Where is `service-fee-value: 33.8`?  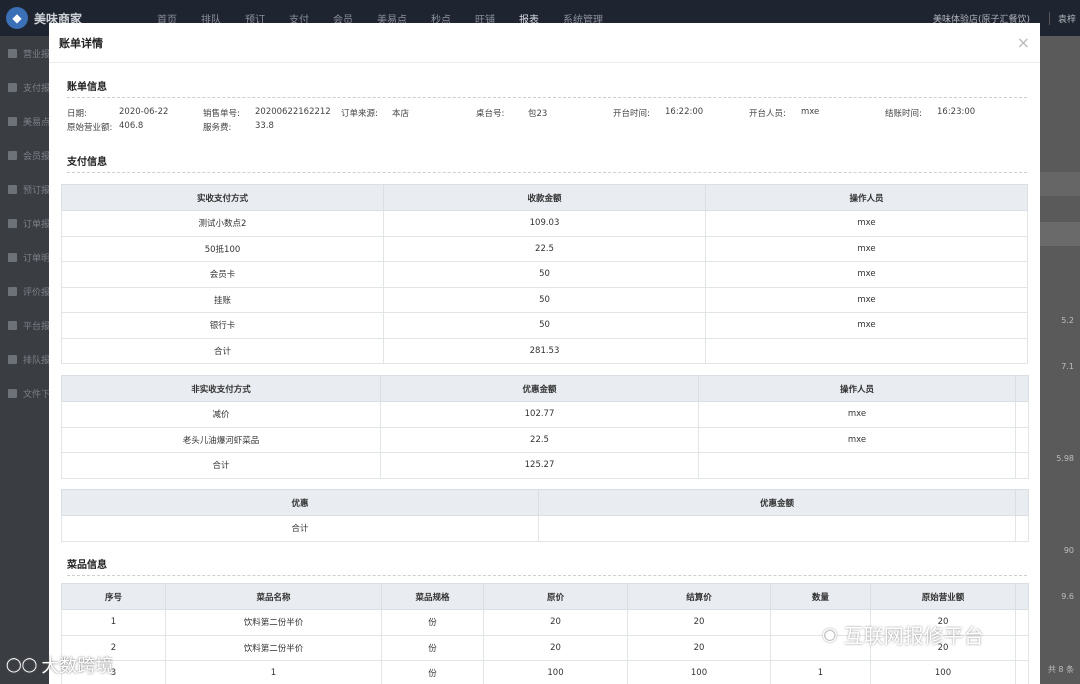
service-fee-value: 33.8 is located at coordinates (264, 126).